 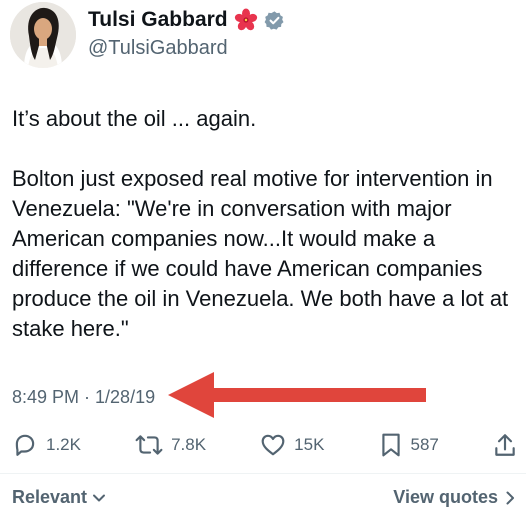 I want to click on sort-label: Relevant, so click(x=50, y=497).